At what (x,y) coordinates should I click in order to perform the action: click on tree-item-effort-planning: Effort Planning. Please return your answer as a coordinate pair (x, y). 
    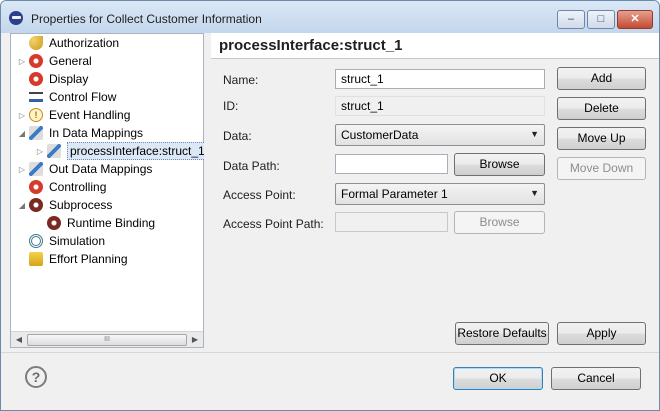
    Looking at the image, I should click on (72, 259).